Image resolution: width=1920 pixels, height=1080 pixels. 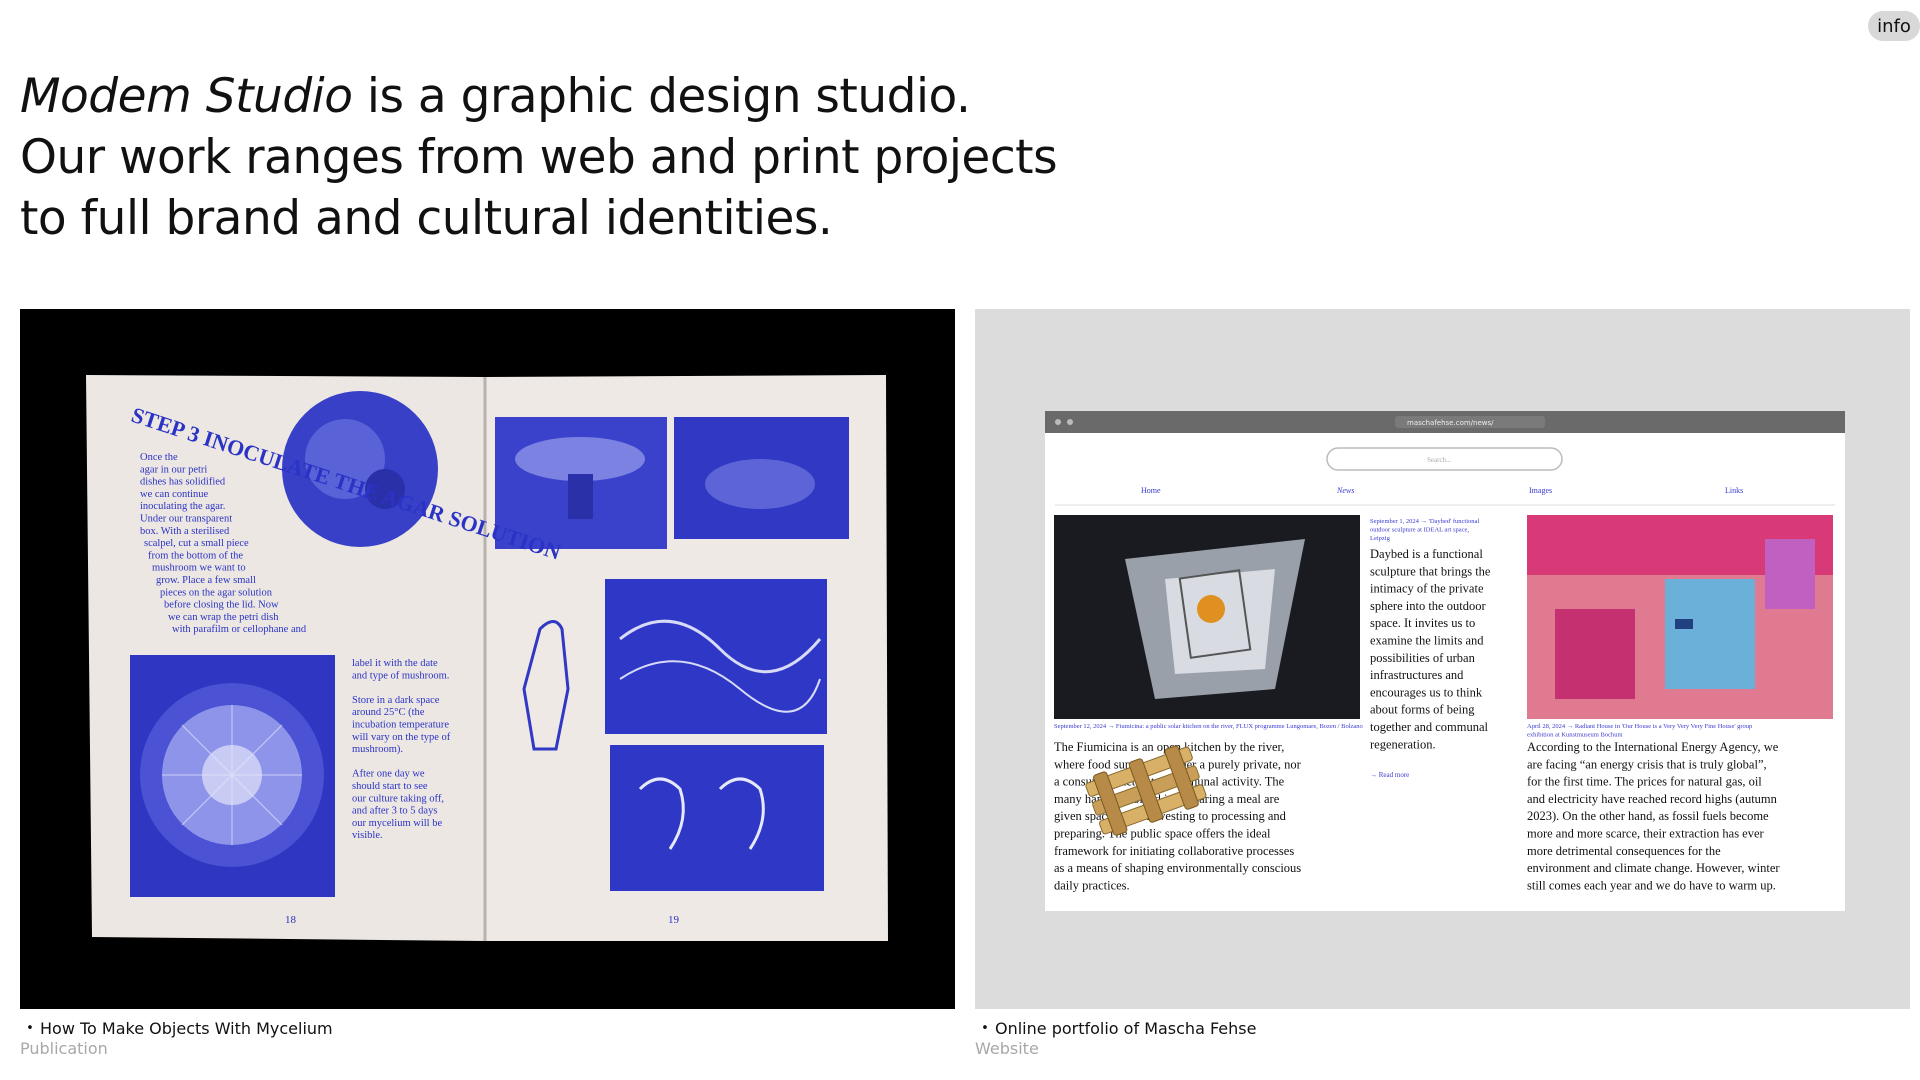 What do you see at coordinates (206, 580) in the screenshot?
I see `publication-body-line: grow. Place a few small` at bounding box center [206, 580].